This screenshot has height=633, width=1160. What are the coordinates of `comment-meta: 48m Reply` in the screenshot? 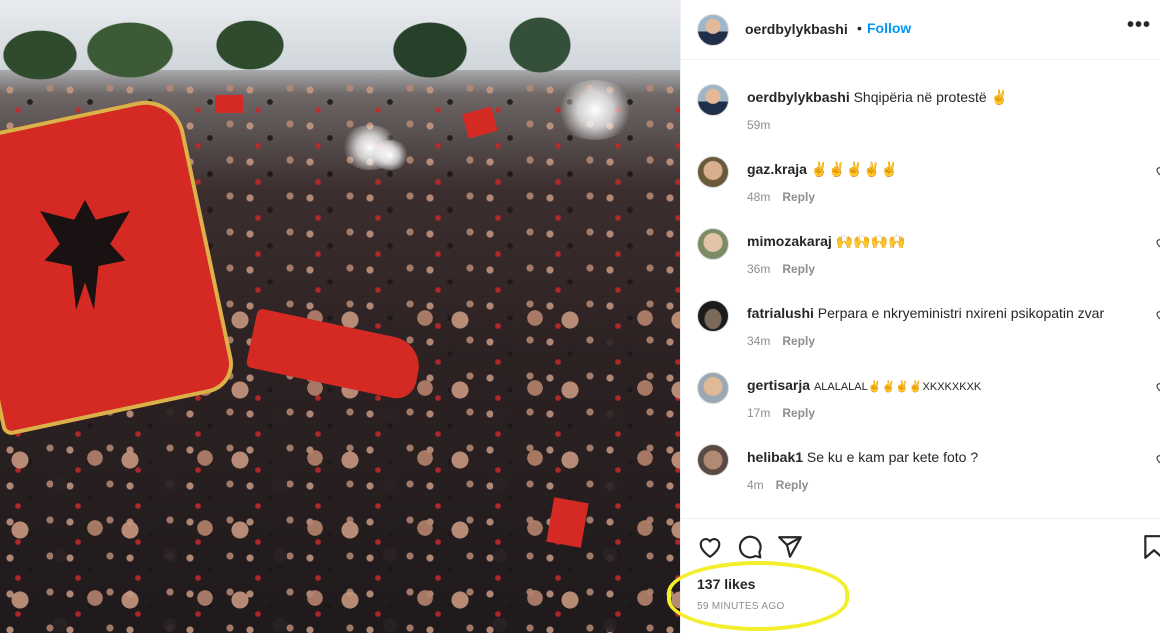 It's located at (781, 197).